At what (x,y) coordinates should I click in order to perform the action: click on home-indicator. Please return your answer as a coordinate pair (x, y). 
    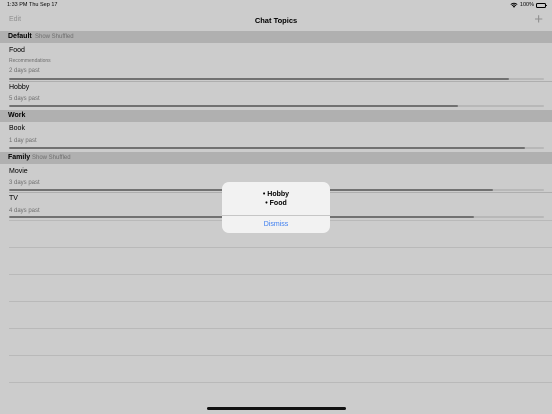
    Looking at the image, I should click on (276, 408).